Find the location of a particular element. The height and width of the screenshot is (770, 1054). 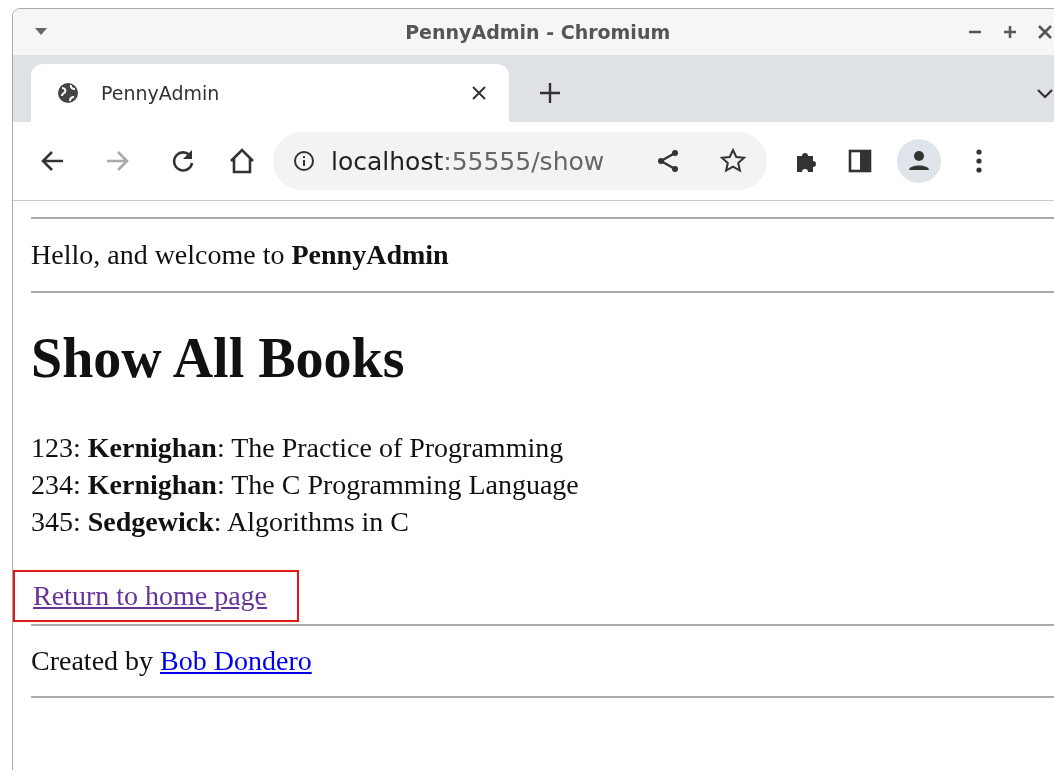

more-menu-icon is located at coordinates (979, 161).